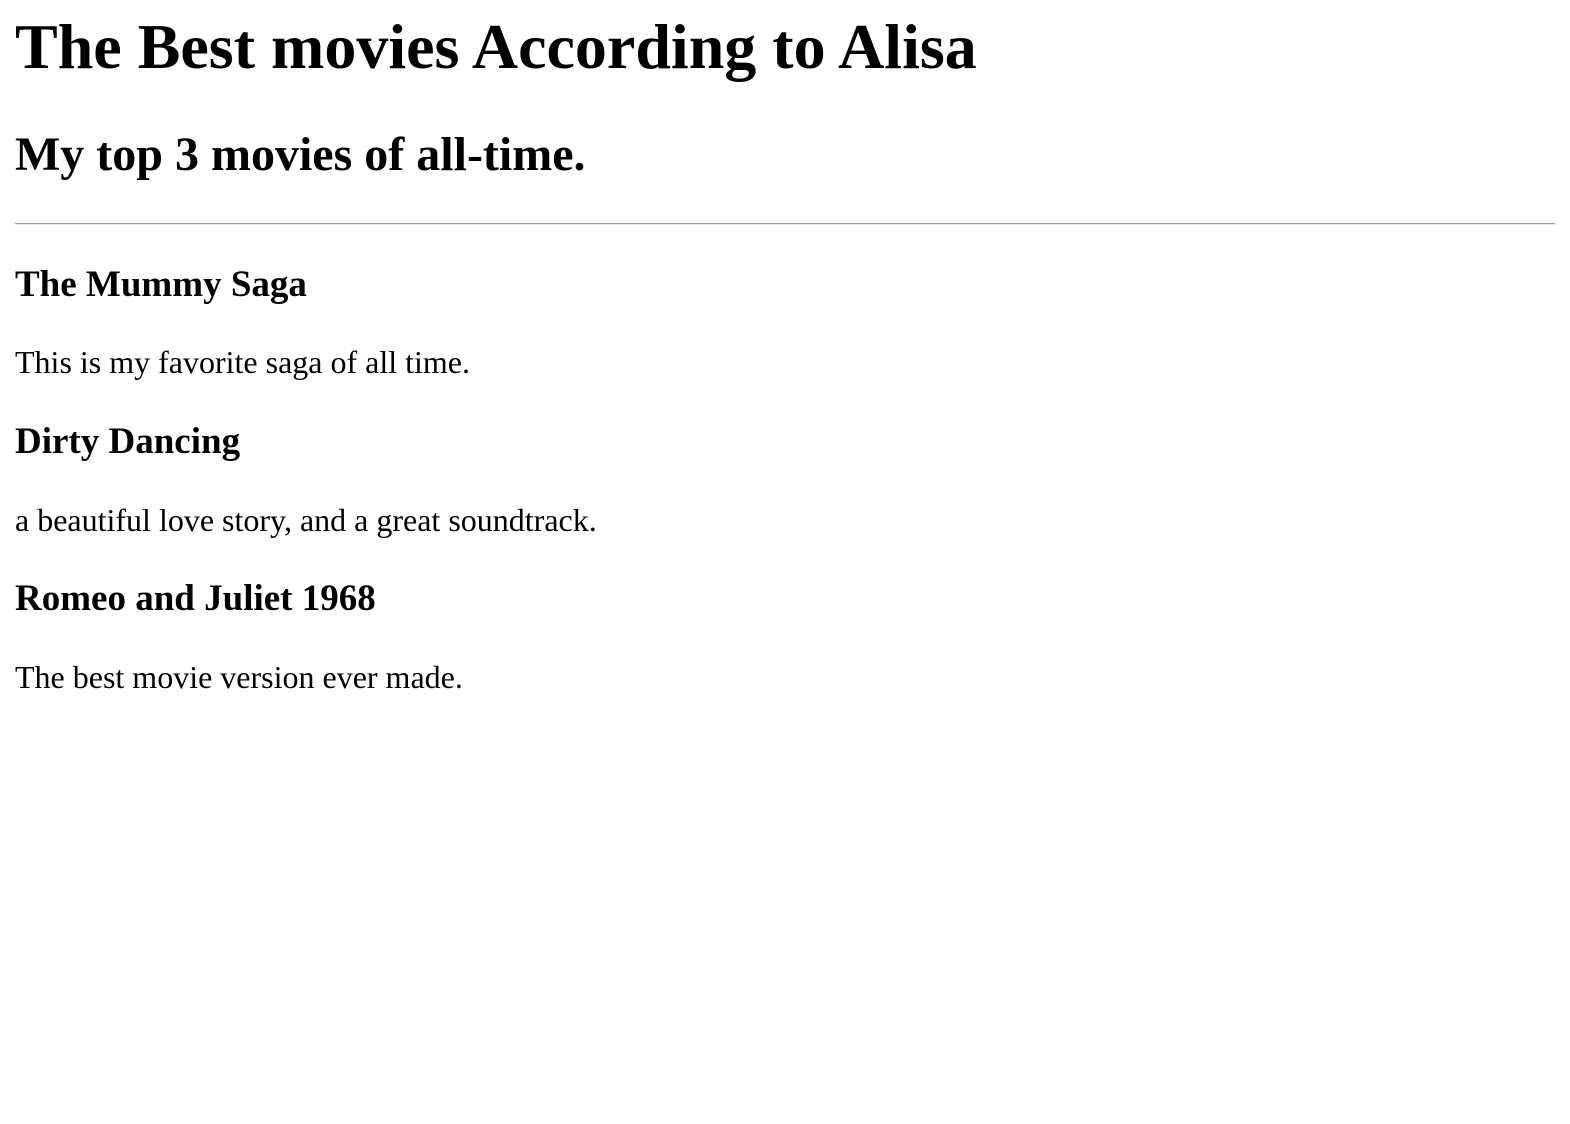 This screenshot has width=1570, height=1124. I want to click on horizontal-divider, so click(785, 223).